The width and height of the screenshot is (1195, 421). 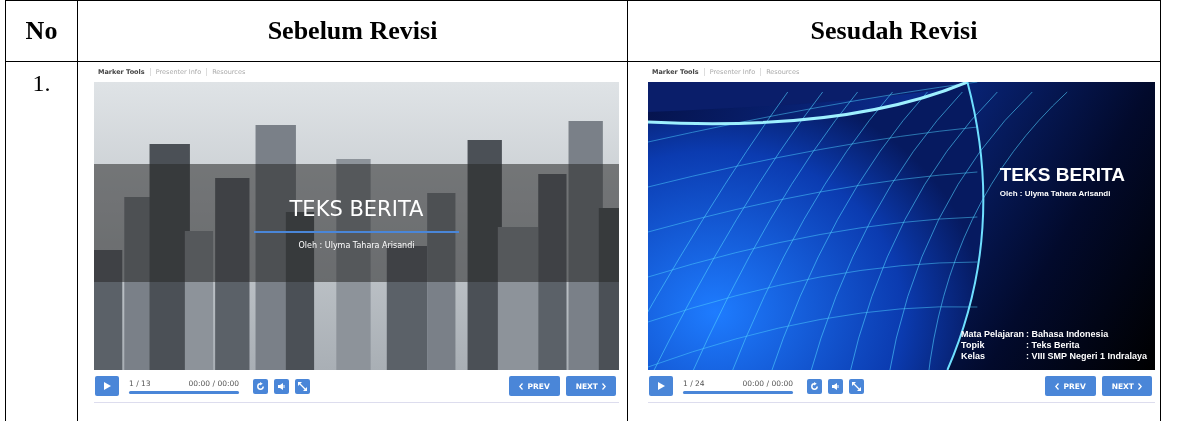 I want to click on detail-label: Mata Pelajaran, so click(x=993, y=334).